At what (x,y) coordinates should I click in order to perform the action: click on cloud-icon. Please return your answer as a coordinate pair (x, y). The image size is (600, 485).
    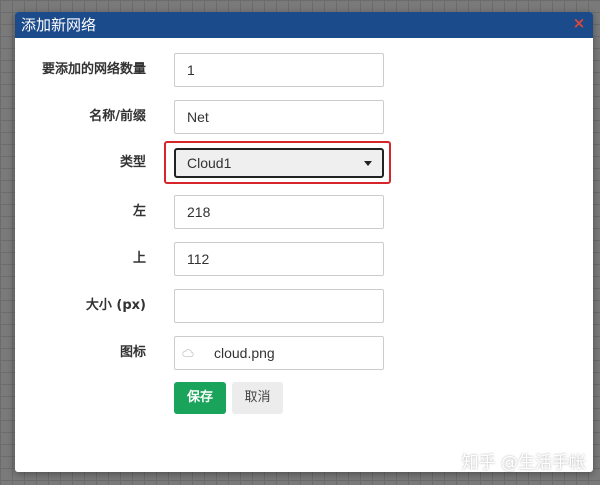
    Looking at the image, I should click on (188, 353).